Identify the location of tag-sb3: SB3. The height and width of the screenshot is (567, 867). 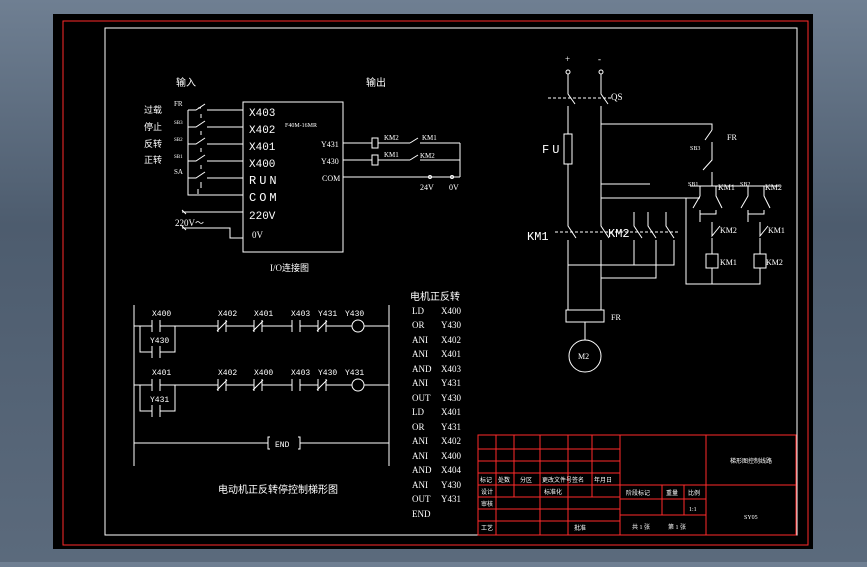
(178, 123).